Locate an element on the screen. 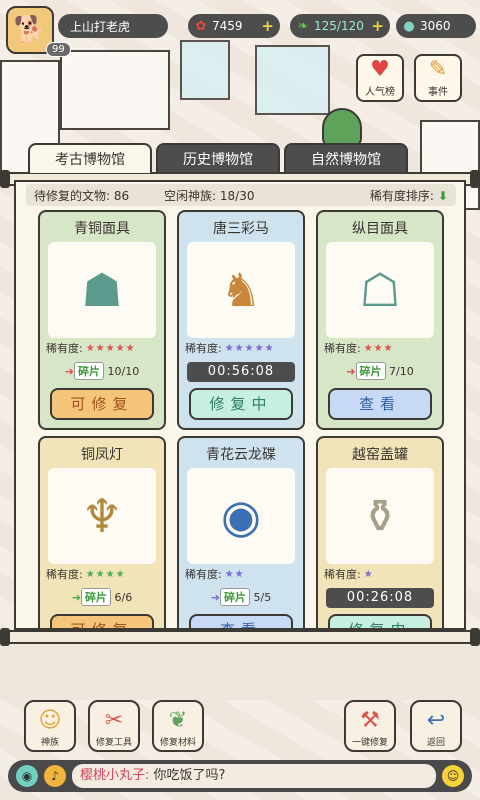  repair-timer: 00:26:08 is located at coordinates (380, 598).